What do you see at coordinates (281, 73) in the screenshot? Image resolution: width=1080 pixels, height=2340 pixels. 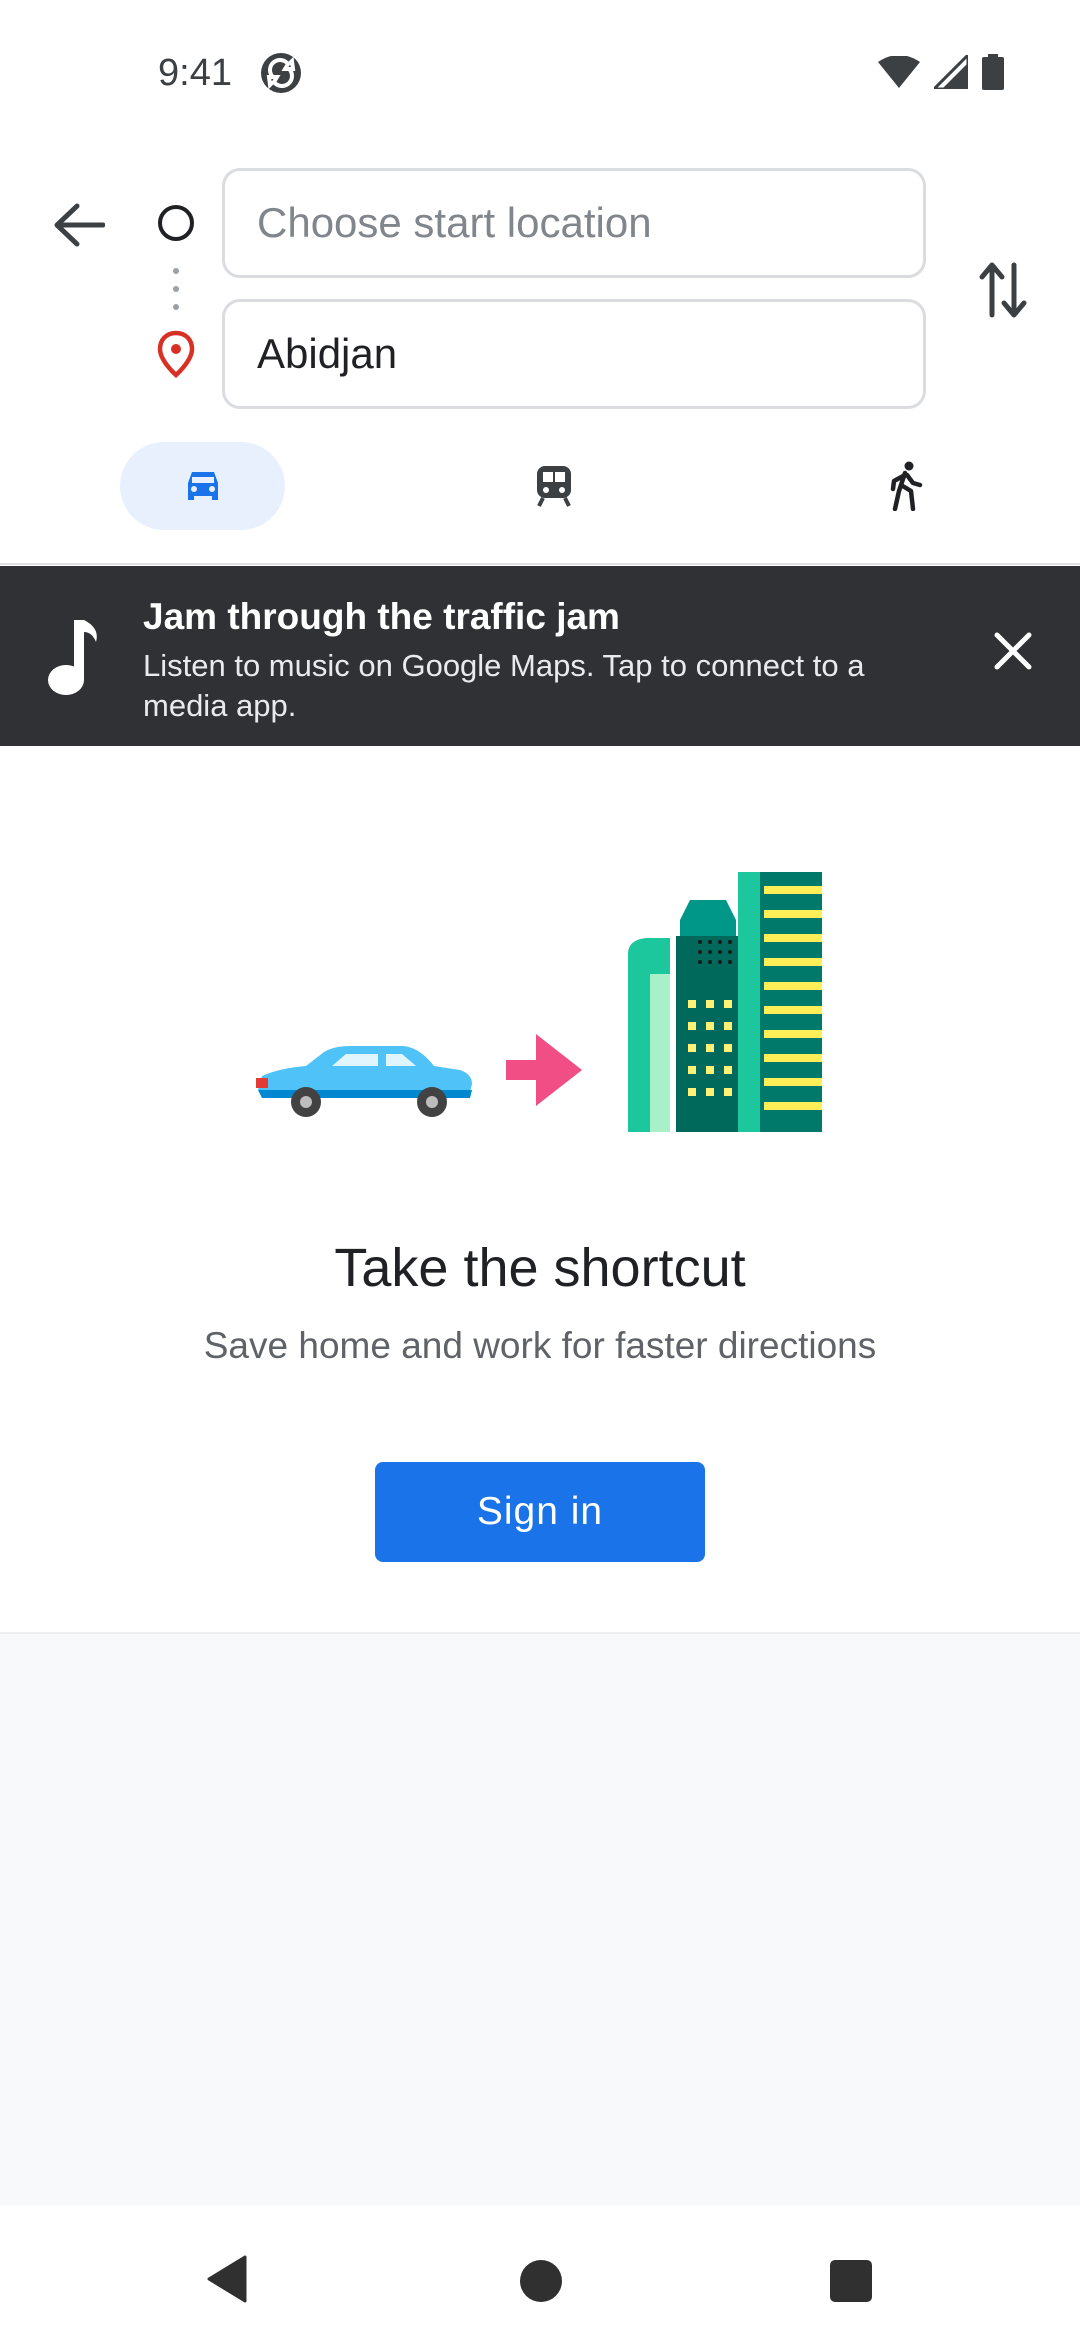 I see `maps-notification-icon` at bounding box center [281, 73].